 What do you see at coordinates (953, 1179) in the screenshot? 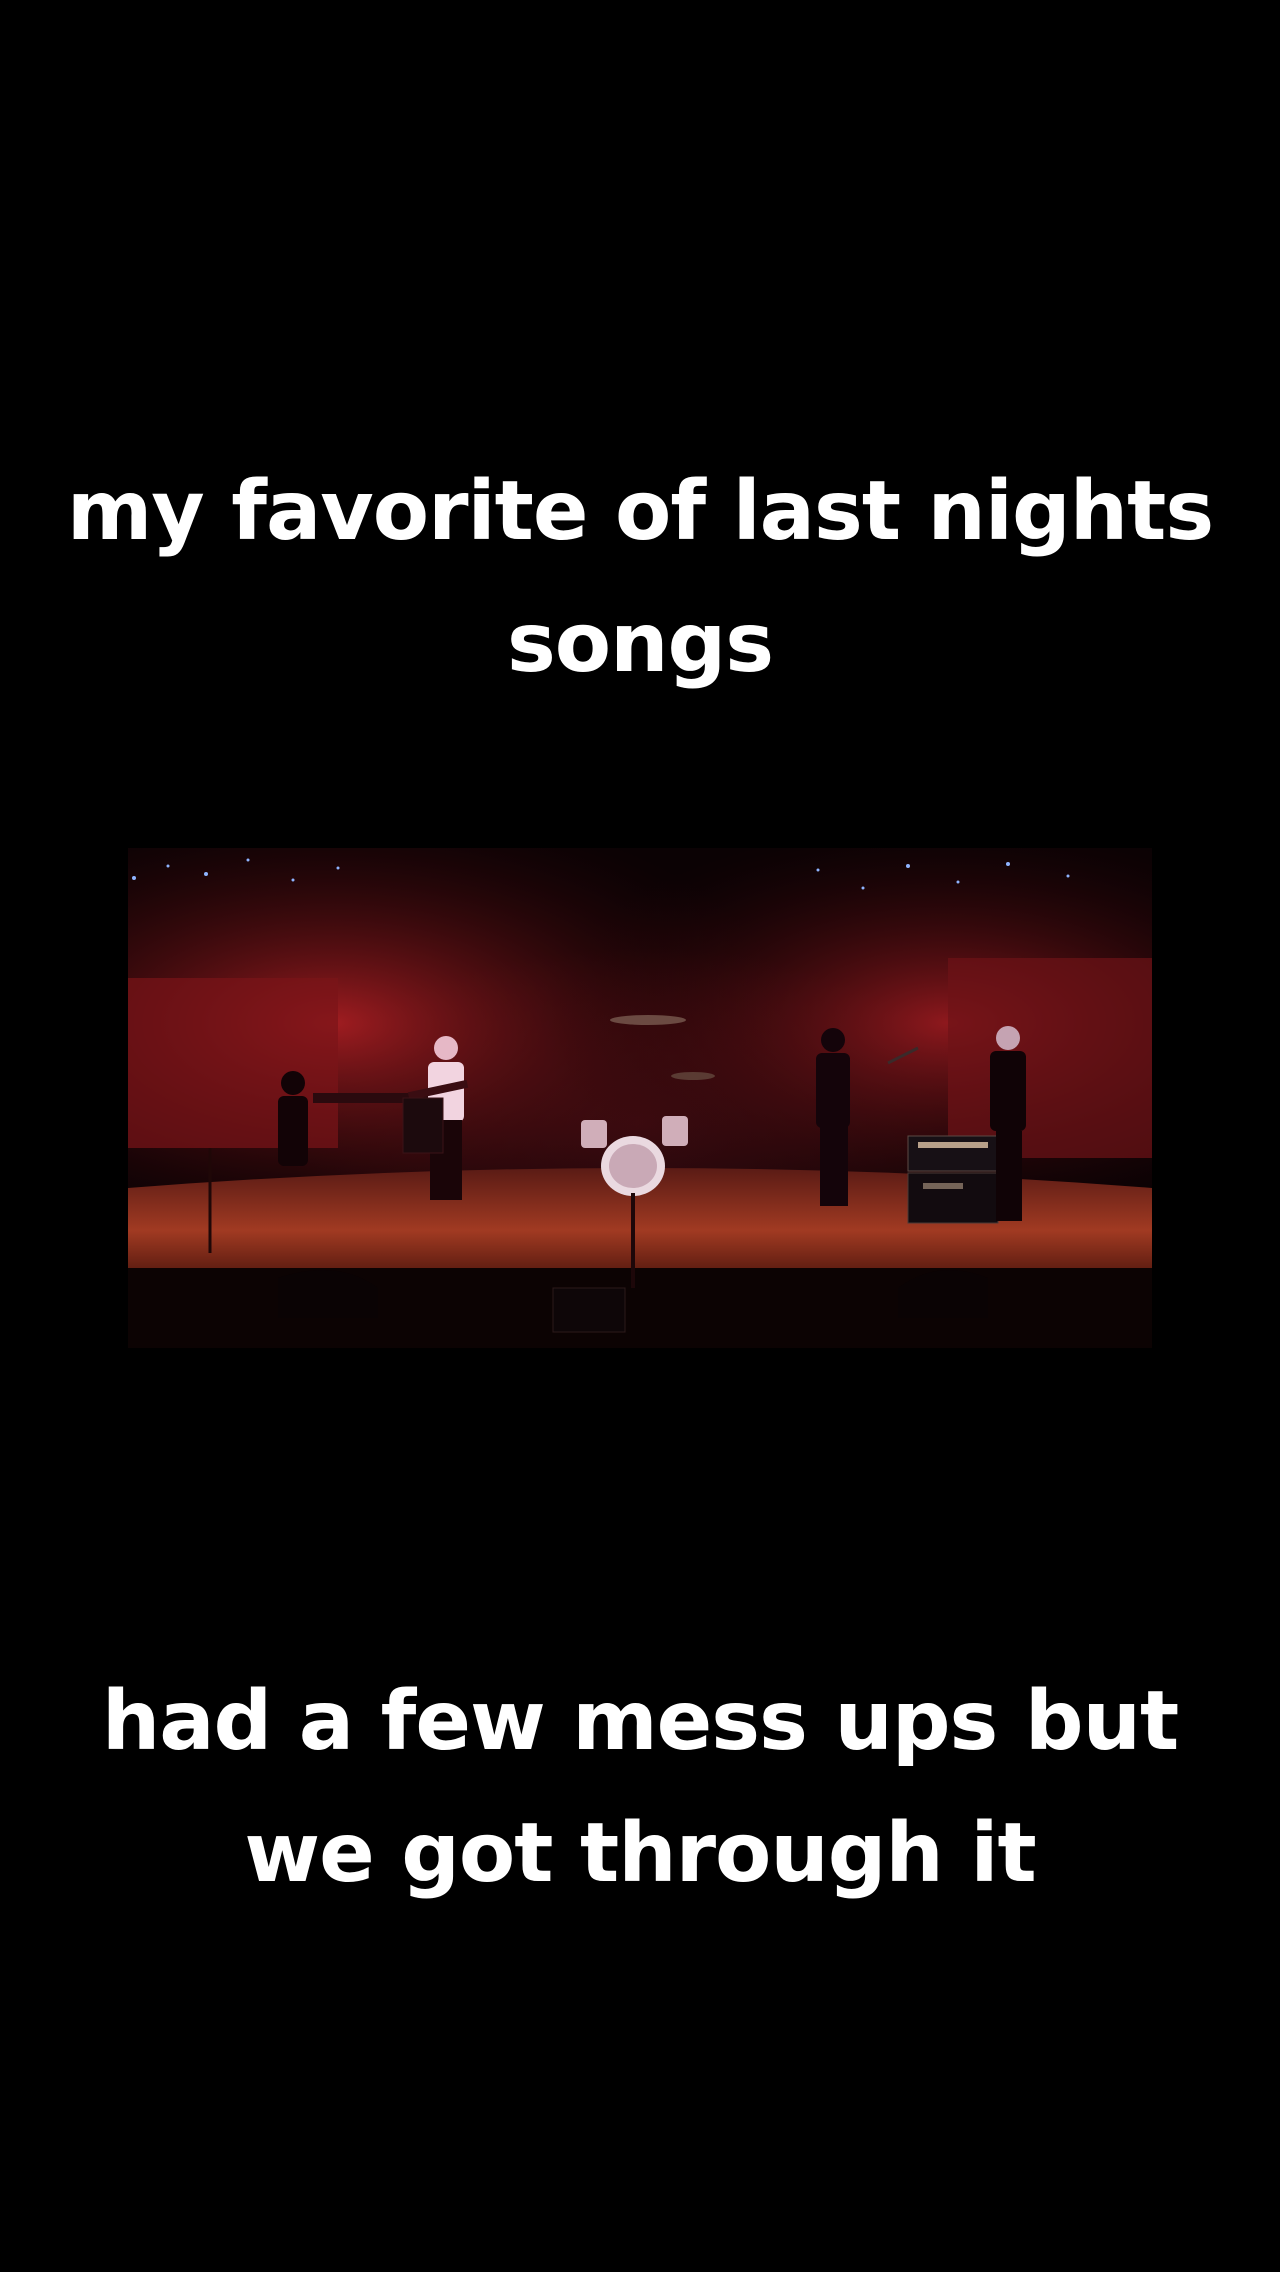
I see `marshall-amp` at bounding box center [953, 1179].